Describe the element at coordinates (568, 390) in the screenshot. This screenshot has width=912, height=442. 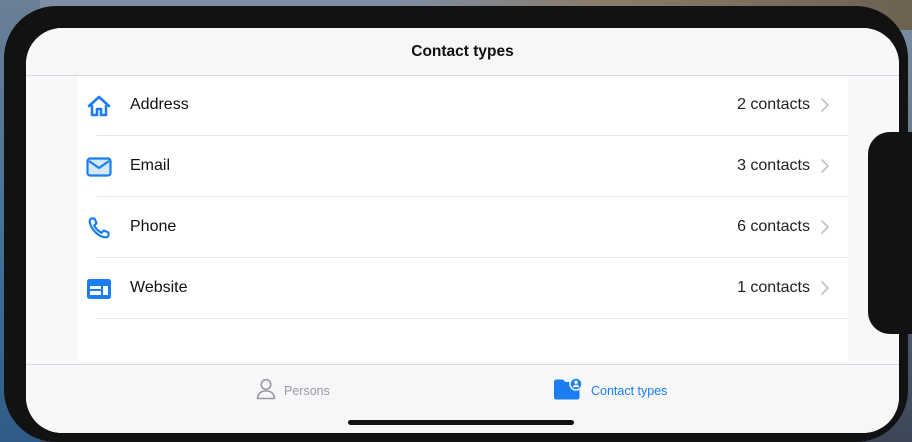
I see `folder-person-icon` at that location.